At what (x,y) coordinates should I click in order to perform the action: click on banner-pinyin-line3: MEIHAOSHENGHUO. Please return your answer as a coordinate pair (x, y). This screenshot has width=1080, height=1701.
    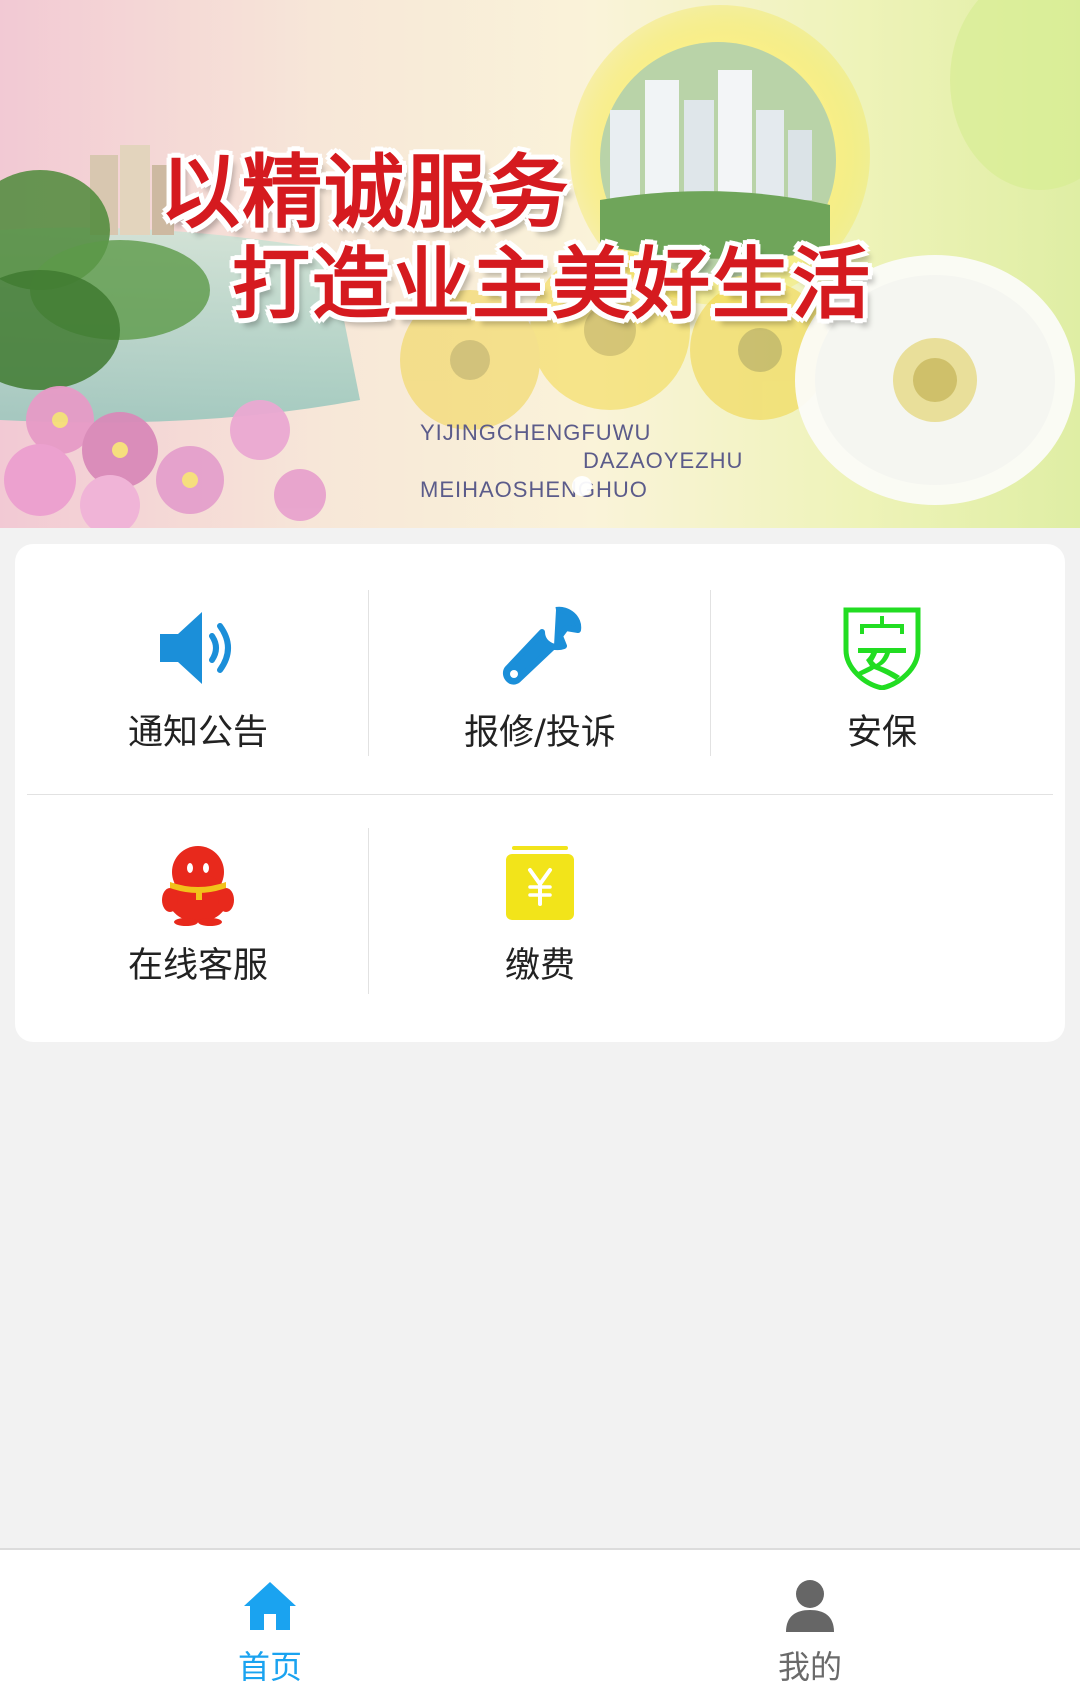
    Looking at the image, I should click on (534, 489).